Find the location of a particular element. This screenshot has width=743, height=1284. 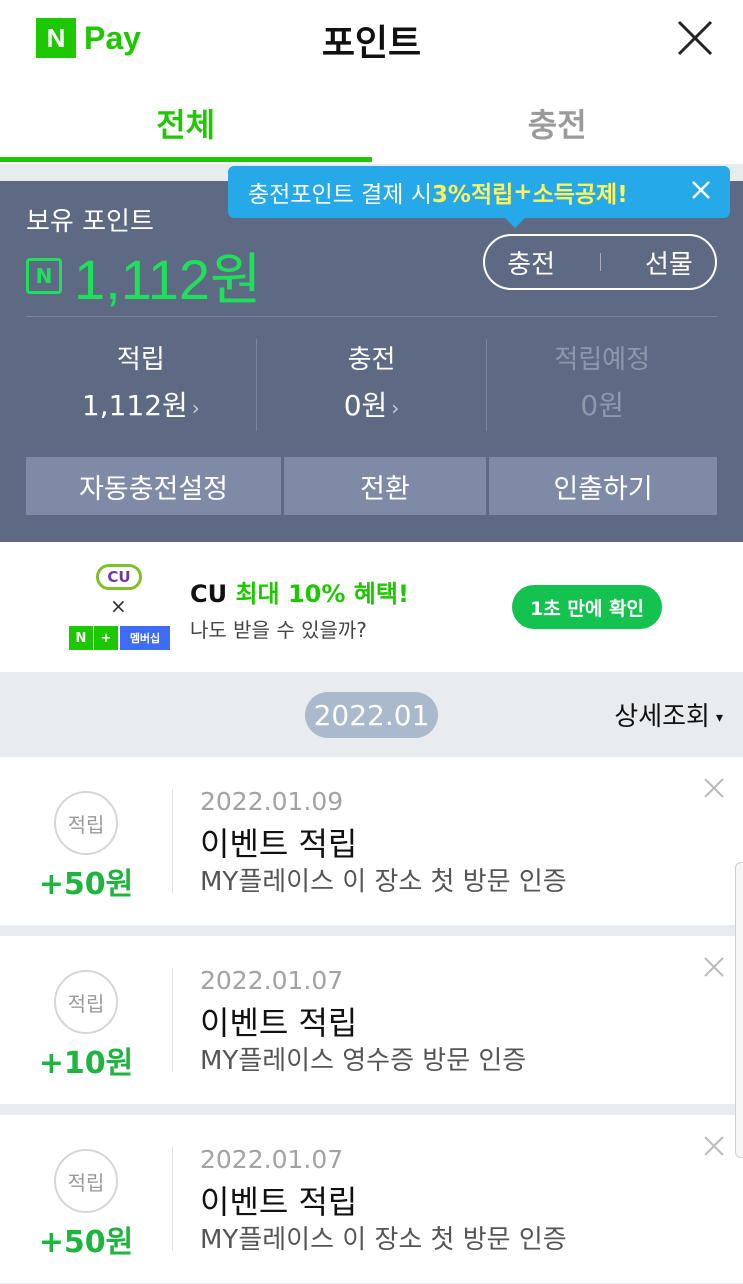

month-selector: 2022.01 is located at coordinates (371, 715).